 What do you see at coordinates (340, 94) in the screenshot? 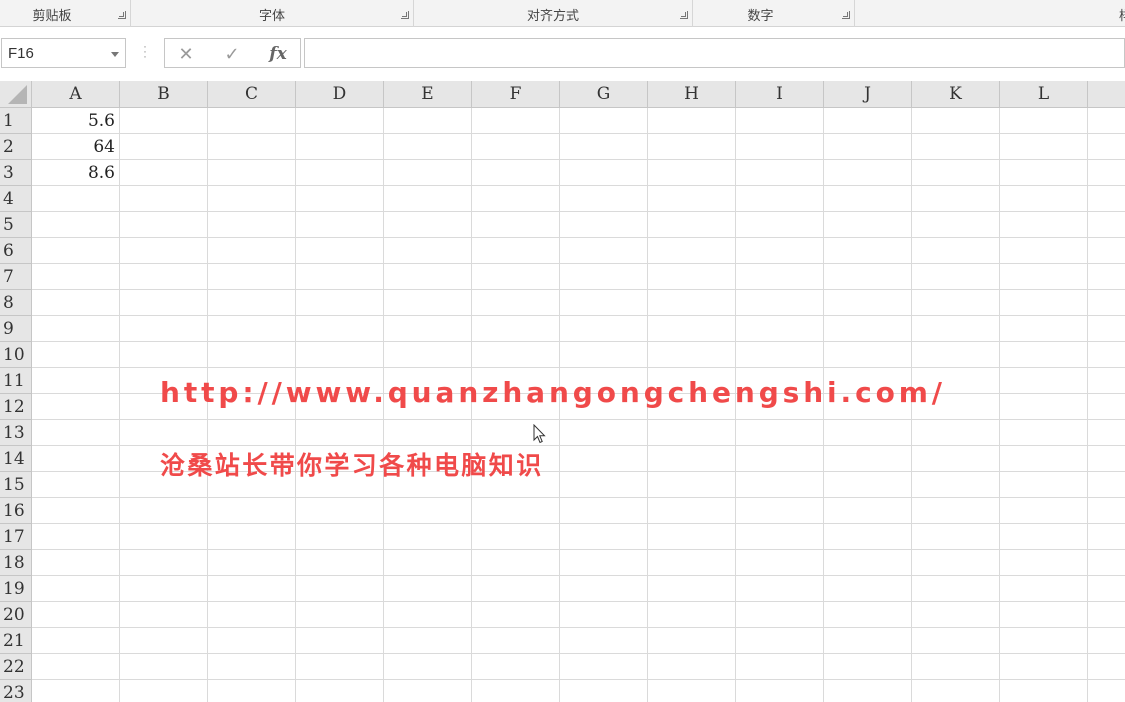
I see `column-header-d: D` at bounding box center [340, 94].